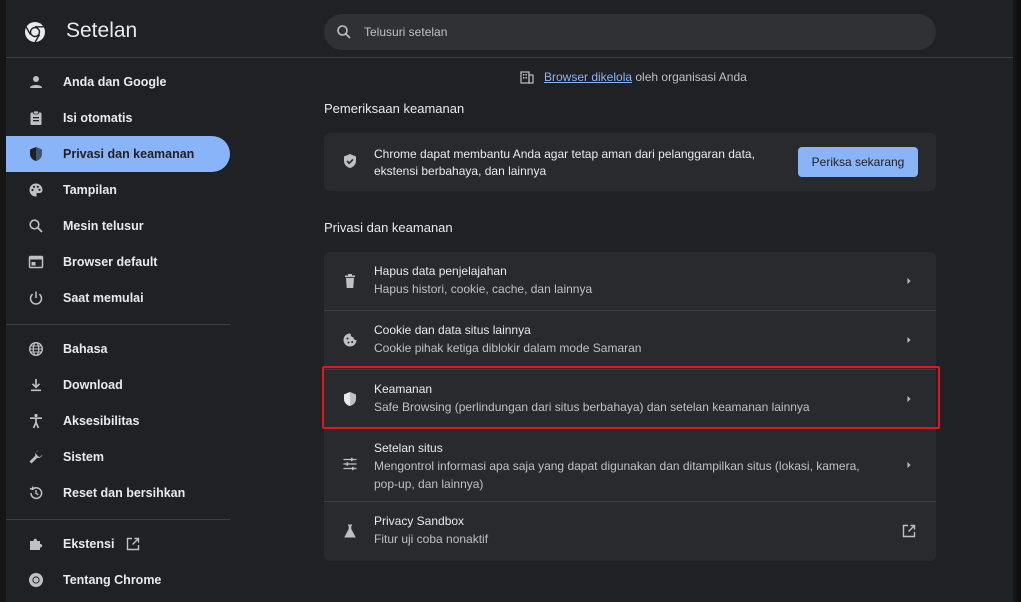  Describe the element at coordinates (102, 30) in the screenshot. I see `app-title: Setelan` at that location.